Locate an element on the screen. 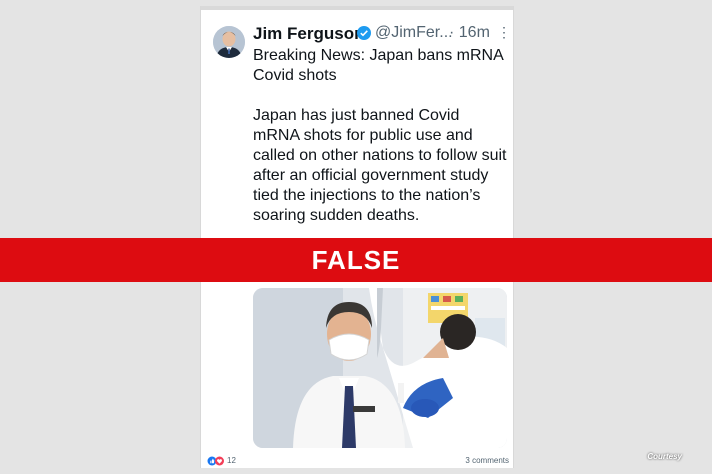  more-options-icon: ⋮ is located at coordinates (504, 32).